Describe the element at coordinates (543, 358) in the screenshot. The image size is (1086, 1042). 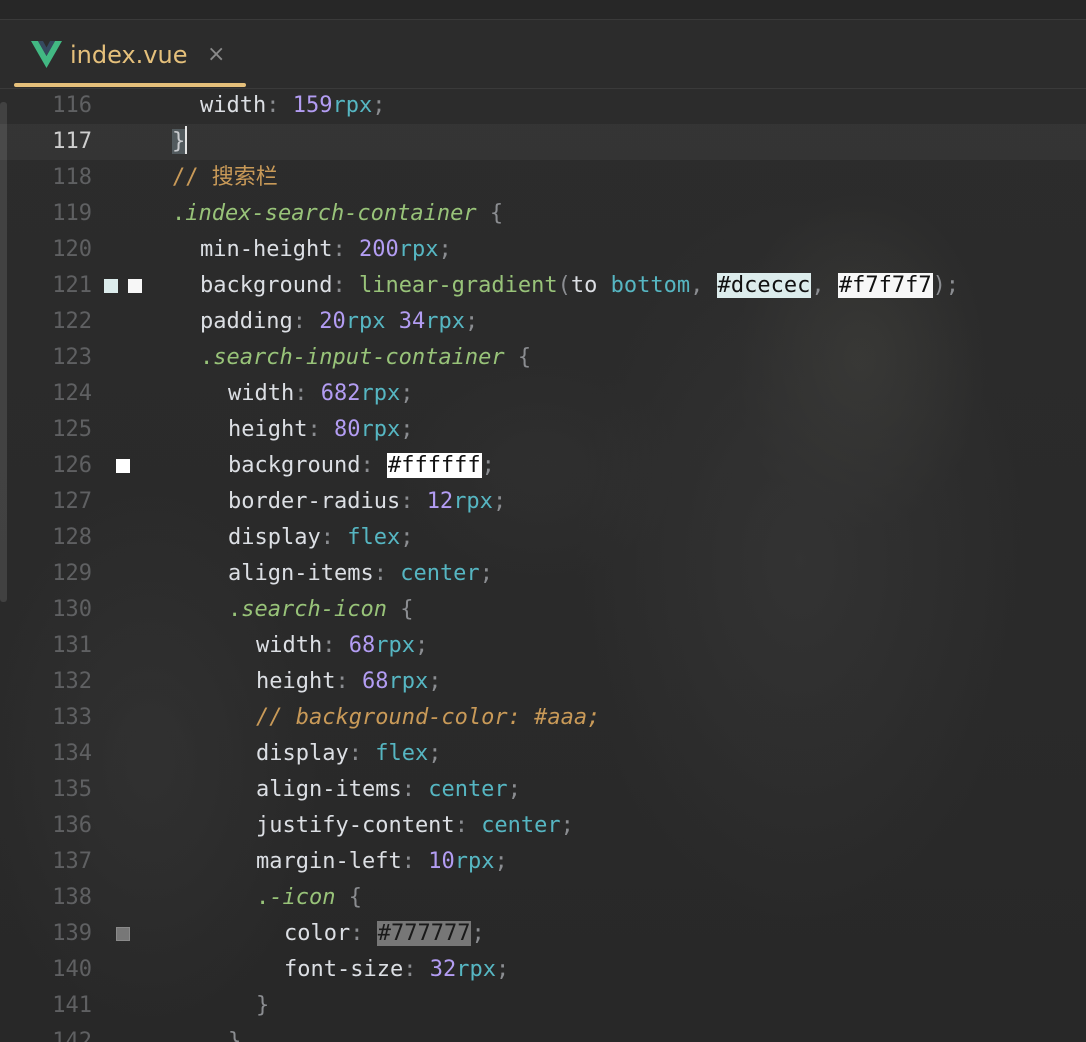
I see `code-line: 123 .search-input-container {` at that location.